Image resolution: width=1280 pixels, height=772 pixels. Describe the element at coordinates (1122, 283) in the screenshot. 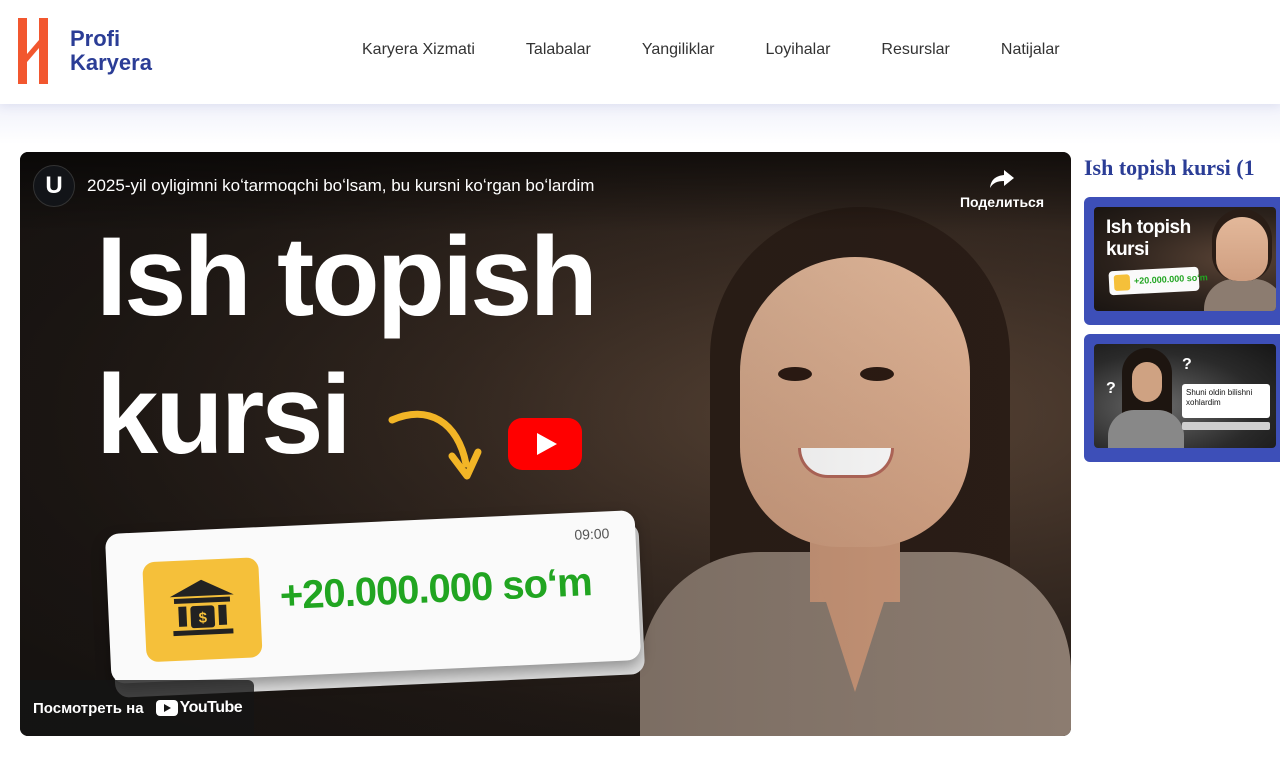

I see `thumb1-bank-icon` at that location.